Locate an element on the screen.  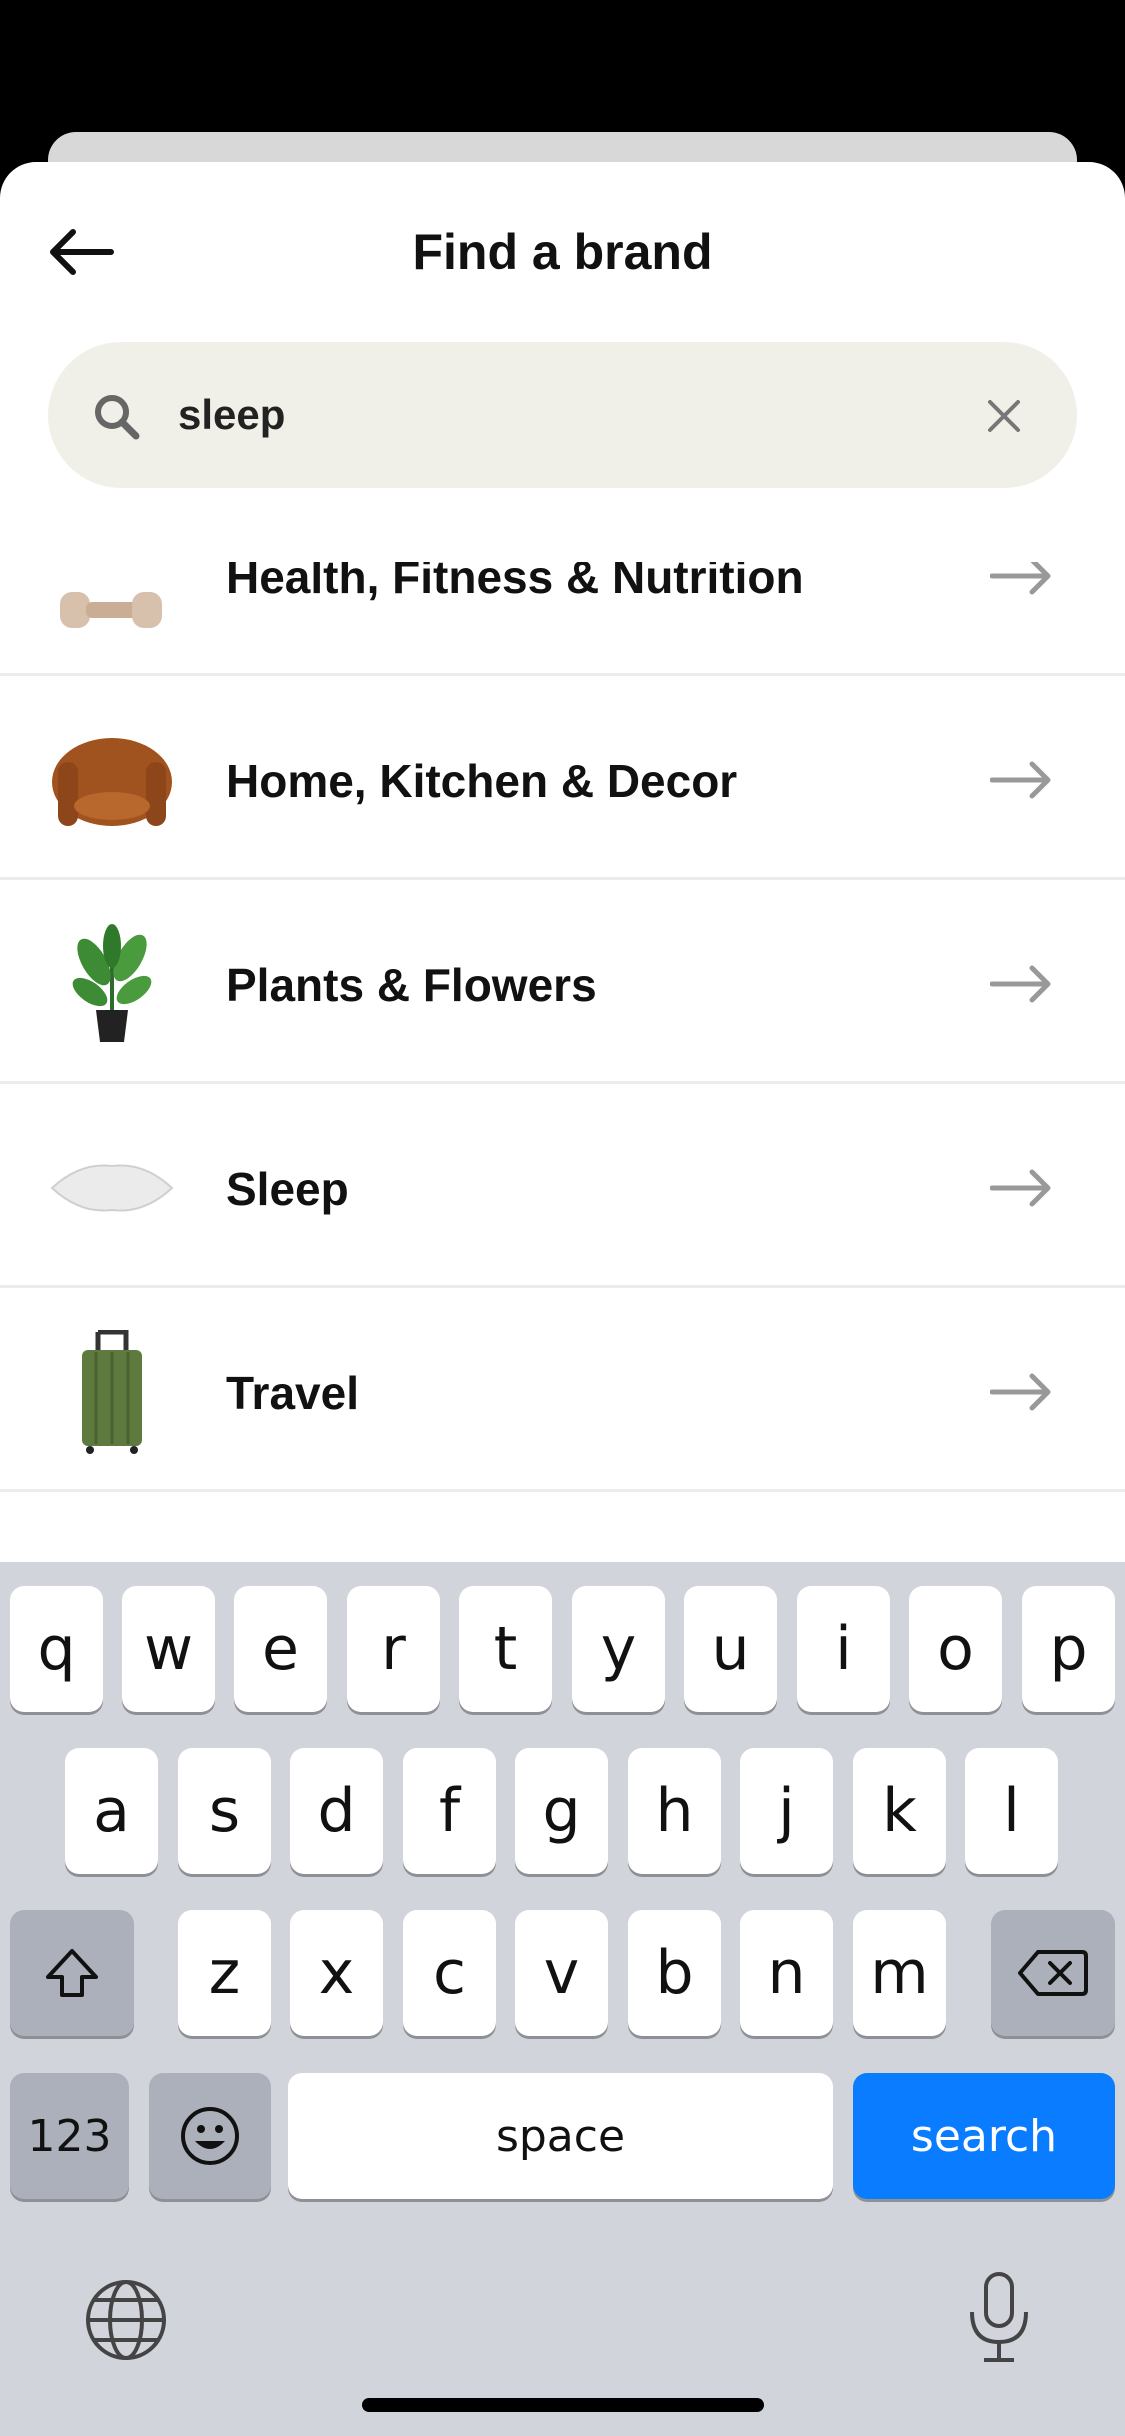
category-row-home: Home, Kitchen & Decor is located at coordinates (562, 778).